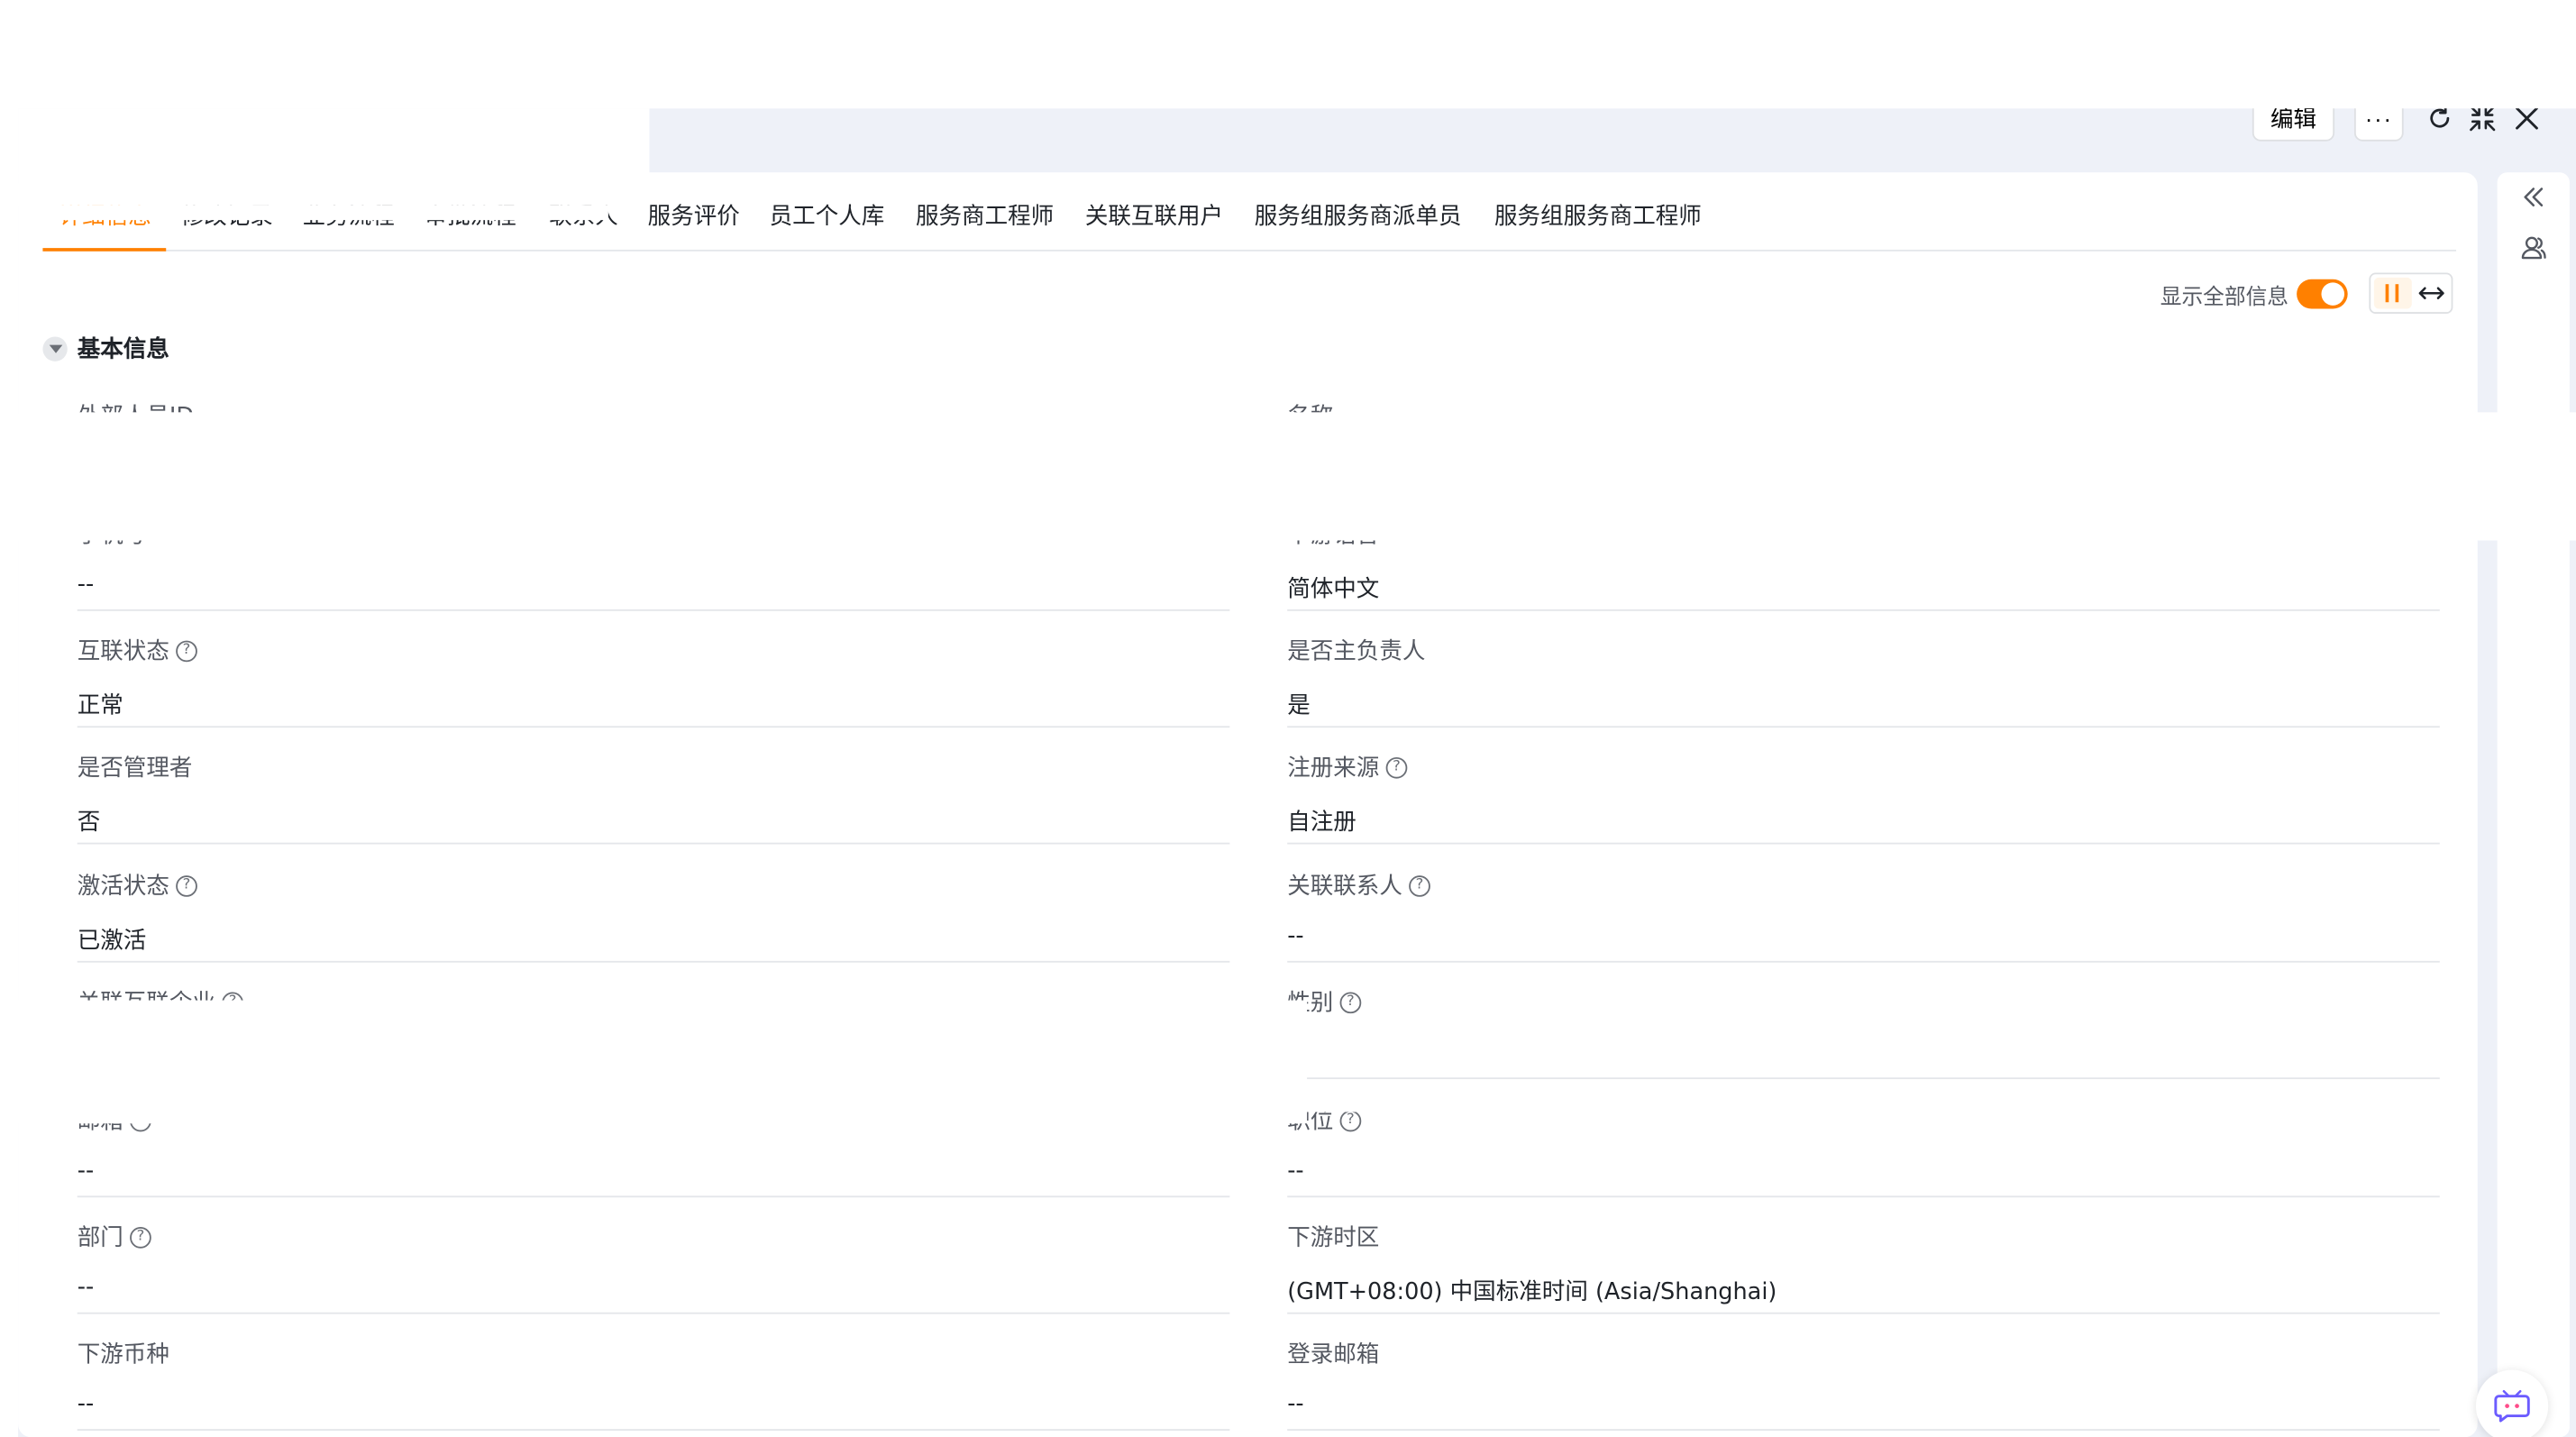 Image resolution: width=2576 pixels, height=1437 pixels. I want to click on field-login-email: 登录邮箱 --, so click(1863, 1387).